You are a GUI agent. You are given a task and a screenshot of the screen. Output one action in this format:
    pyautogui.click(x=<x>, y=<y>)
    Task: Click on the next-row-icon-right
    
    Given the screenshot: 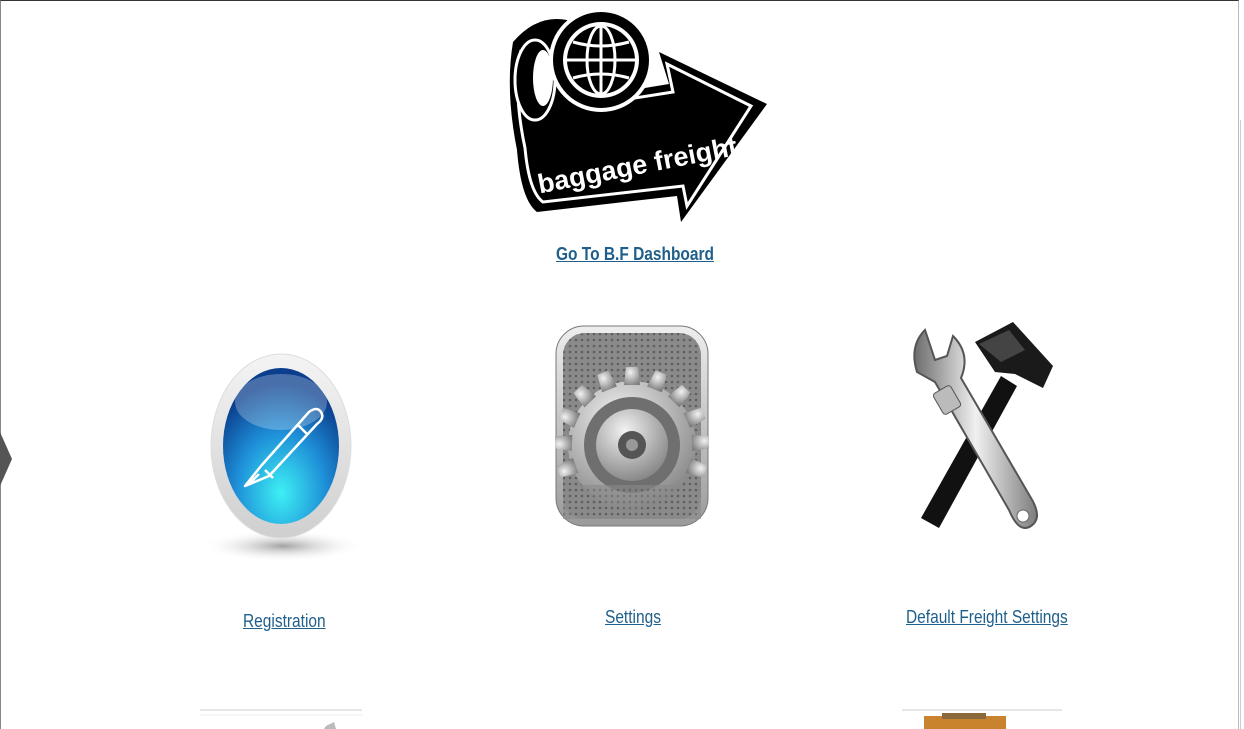 What is the action you would take?
    pyautogui.click(x=982, y=718)
    